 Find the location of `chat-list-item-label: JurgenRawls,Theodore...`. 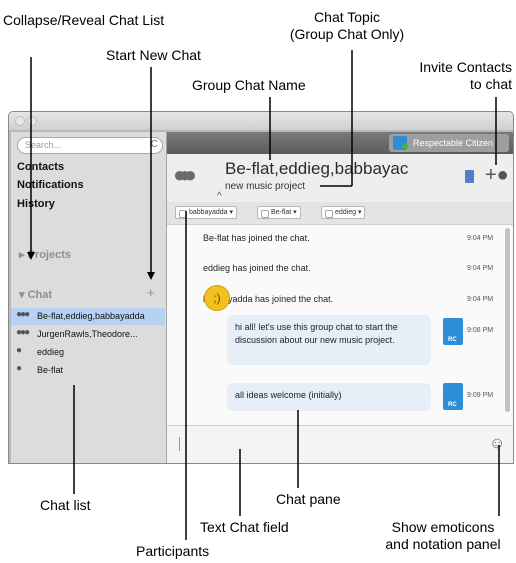

chat-list-item-label: JurgenRawls,Theodore... is located at coordinates (87, 334).